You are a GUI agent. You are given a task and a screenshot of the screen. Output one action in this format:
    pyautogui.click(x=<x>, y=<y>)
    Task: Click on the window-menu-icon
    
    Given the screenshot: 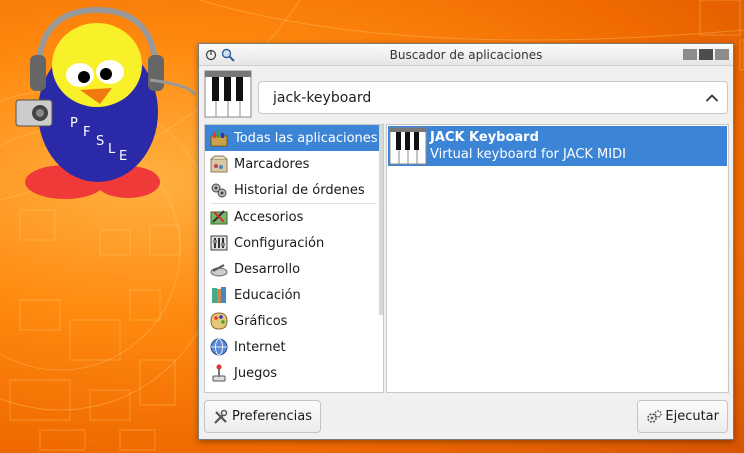 What is the action you would take?
    pyautogui.click(x=210, y=54)
    